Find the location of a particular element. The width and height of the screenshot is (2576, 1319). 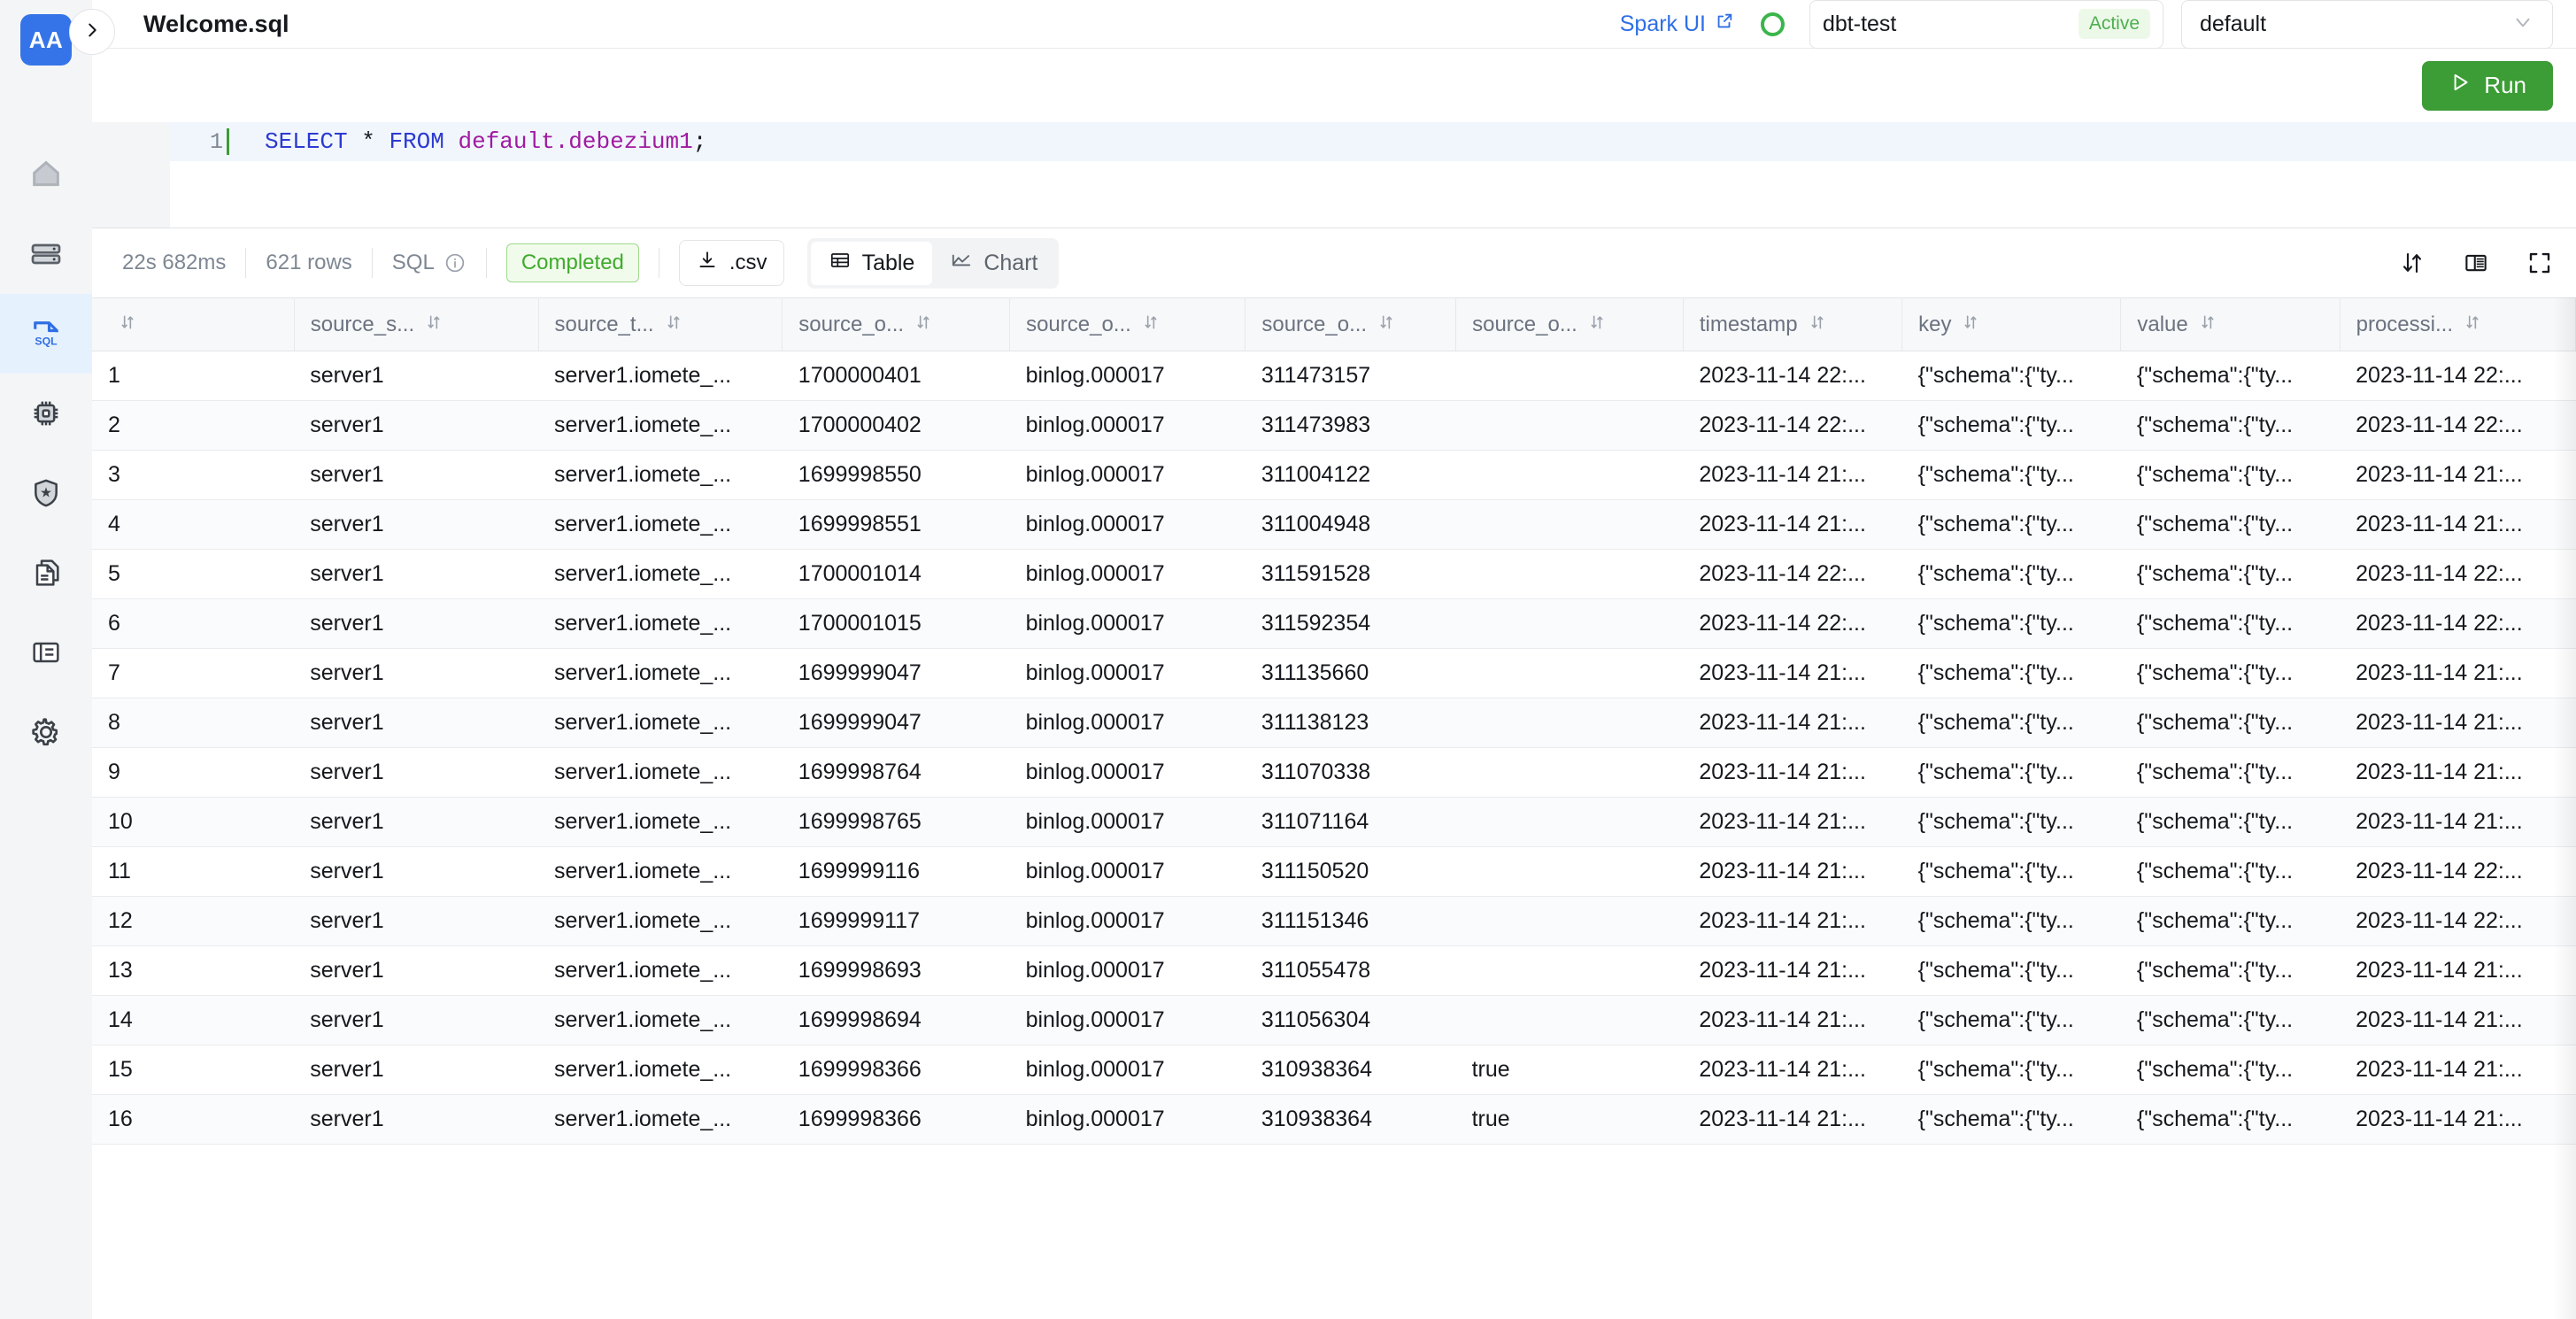

table-cell-source_ts: 1699999047 is located at coordinates (896, 673).